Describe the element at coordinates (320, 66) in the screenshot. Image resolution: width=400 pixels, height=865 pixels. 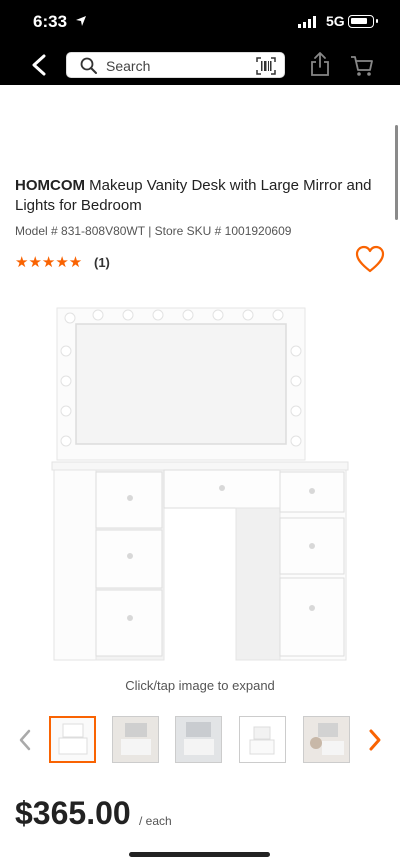
I see `share-icon` at that location.